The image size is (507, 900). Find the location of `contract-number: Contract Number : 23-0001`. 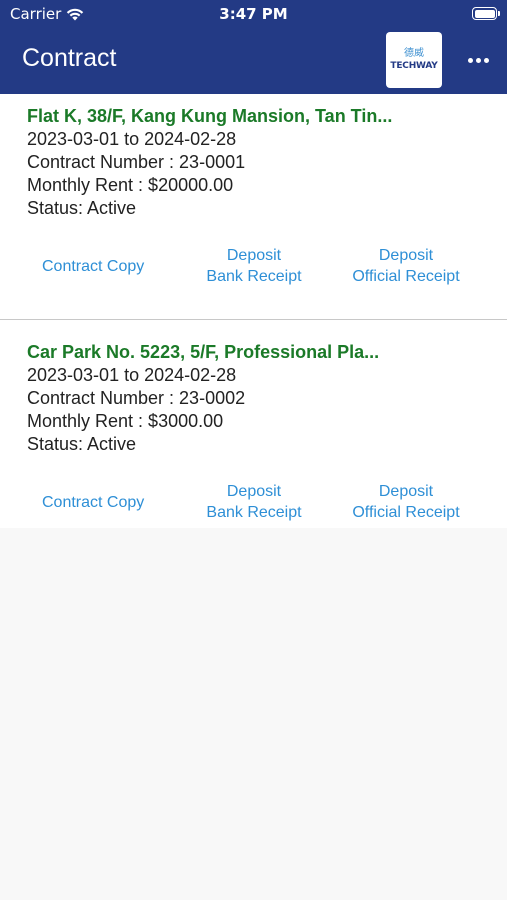

contract-number: Contract Number : 23-0001 is located at coordinates (136, 162).